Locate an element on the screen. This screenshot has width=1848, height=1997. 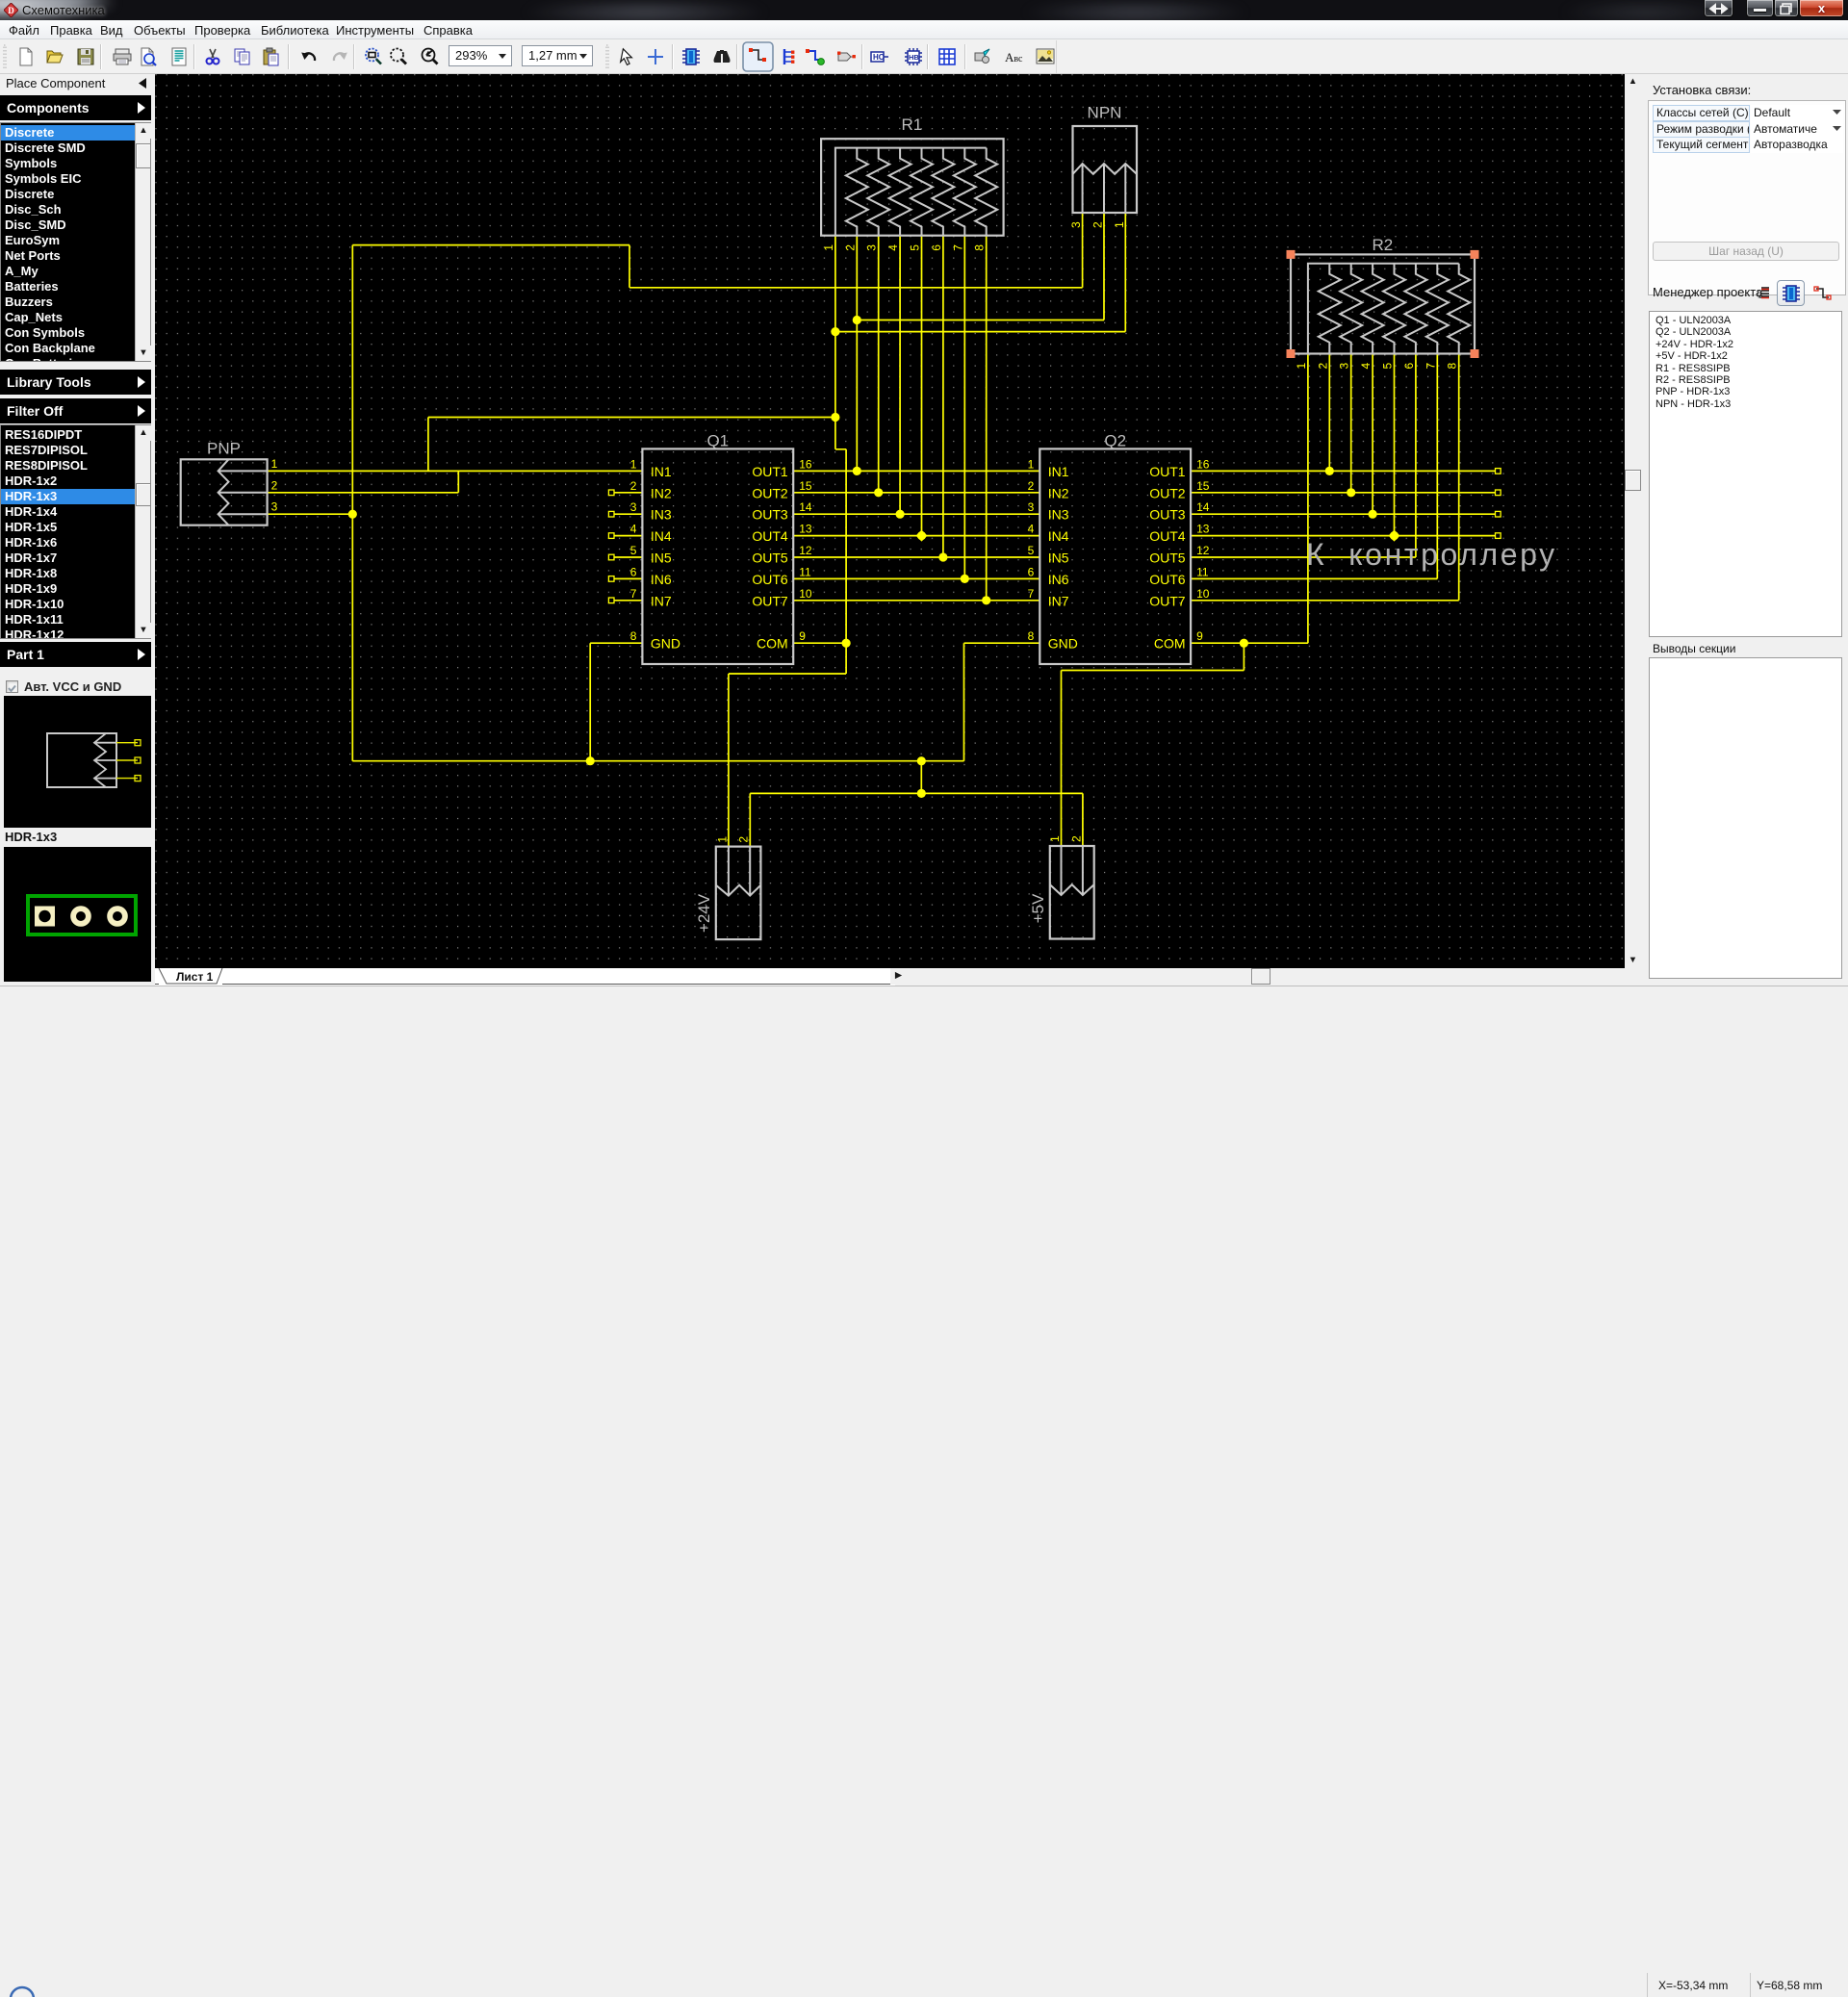
svg-text: R1 is located at coordinates (912, 125).